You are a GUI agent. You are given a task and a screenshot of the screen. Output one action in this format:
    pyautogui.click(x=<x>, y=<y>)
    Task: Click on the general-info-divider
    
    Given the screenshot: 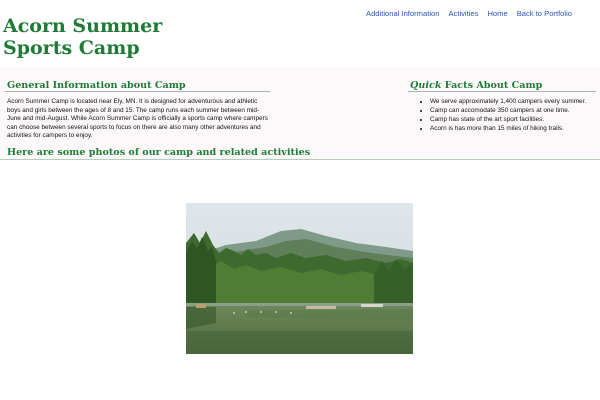 What is the action you would take?
    pyautogui.click(x=137, y=91)
    